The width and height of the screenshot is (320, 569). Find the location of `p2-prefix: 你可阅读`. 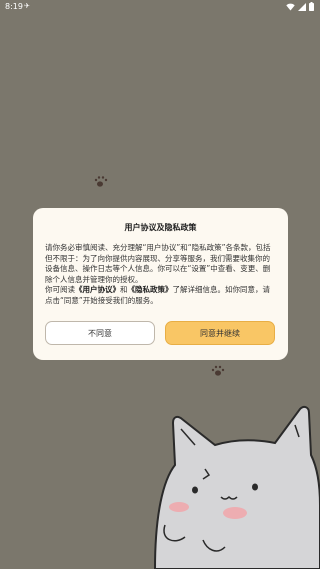

p2-prefix: 你可阅读 is located at coordinates (60, 289).